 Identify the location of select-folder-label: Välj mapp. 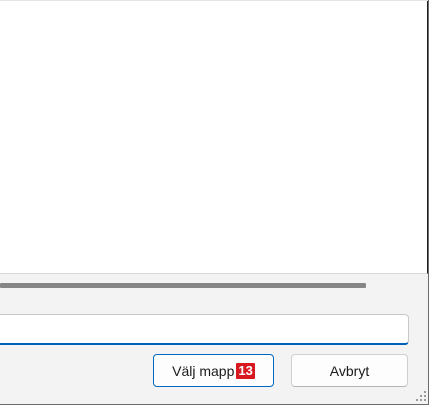
(203, 370).